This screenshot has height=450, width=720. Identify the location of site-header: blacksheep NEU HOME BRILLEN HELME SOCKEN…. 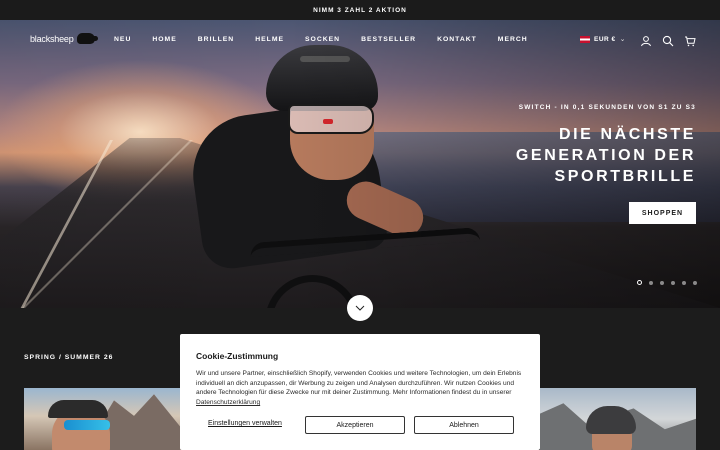
(360, 40).